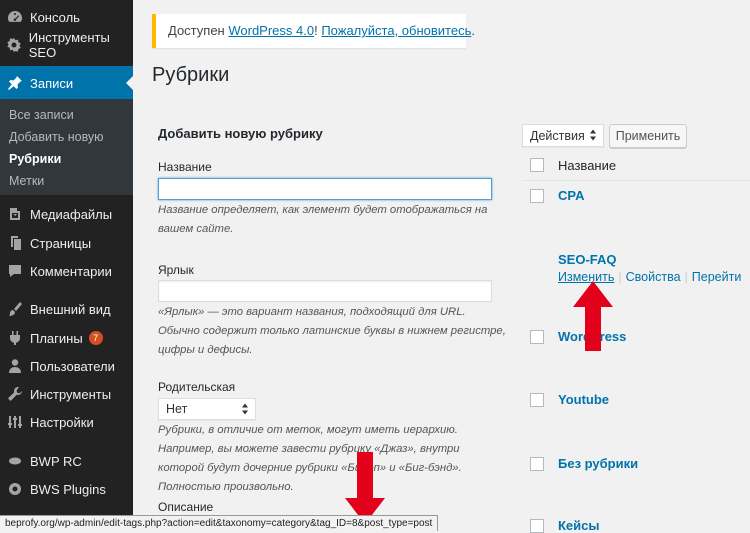 The width and height of the screenshot is (750, 533). What do you see at coordinates (593, 316) in the screenshot?
I see `annotation-arrow-up-icon` at bounding box center [593, 316].